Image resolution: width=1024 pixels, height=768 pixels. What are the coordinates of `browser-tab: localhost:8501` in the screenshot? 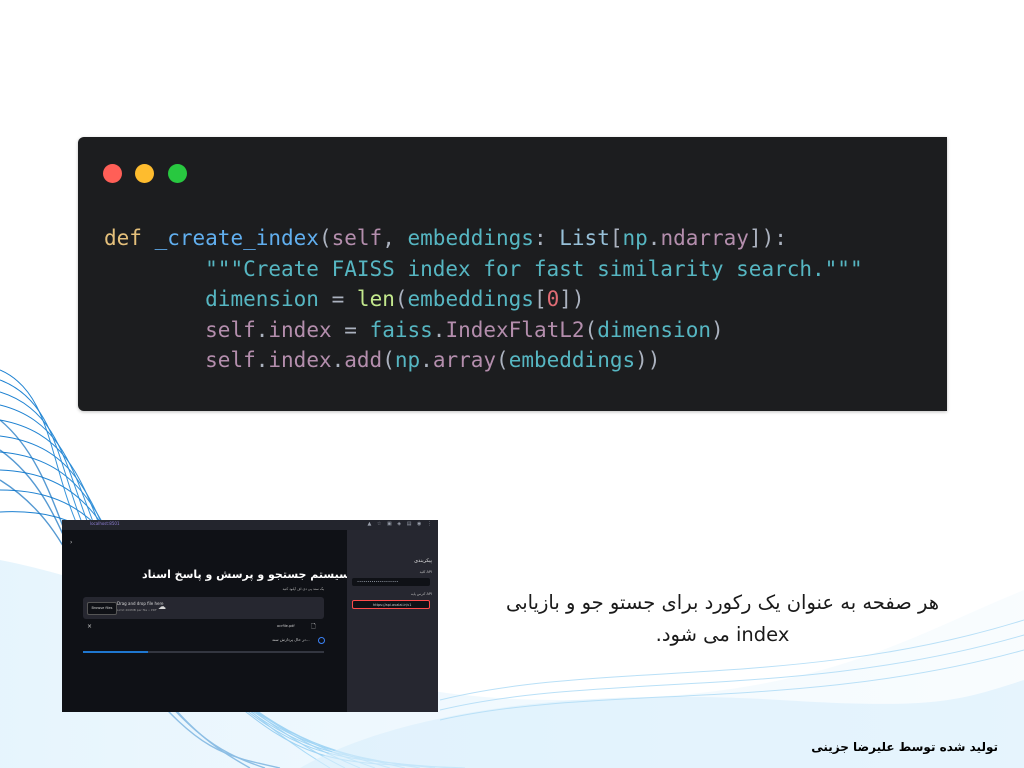 It's located at (105, 523).